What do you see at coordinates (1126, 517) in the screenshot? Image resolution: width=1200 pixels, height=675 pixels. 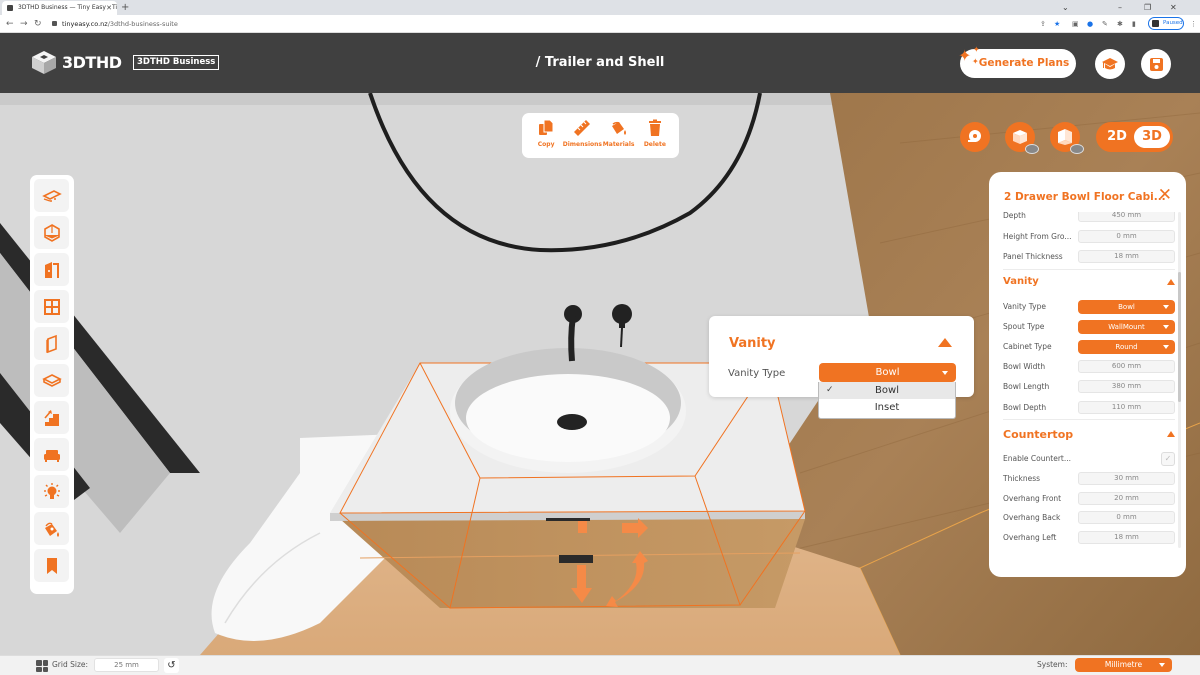 I see `overhang-back-input: 0 mm` at bounding box center [1126, 517].